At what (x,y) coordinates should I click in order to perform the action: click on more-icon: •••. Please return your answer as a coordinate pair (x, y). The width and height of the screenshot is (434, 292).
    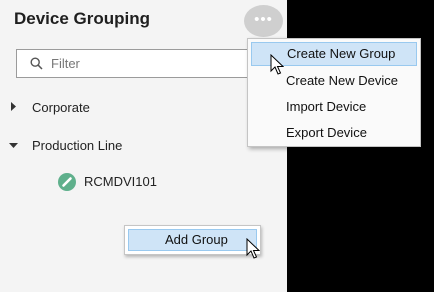
    Looking at the image, I should click on (263, 19).